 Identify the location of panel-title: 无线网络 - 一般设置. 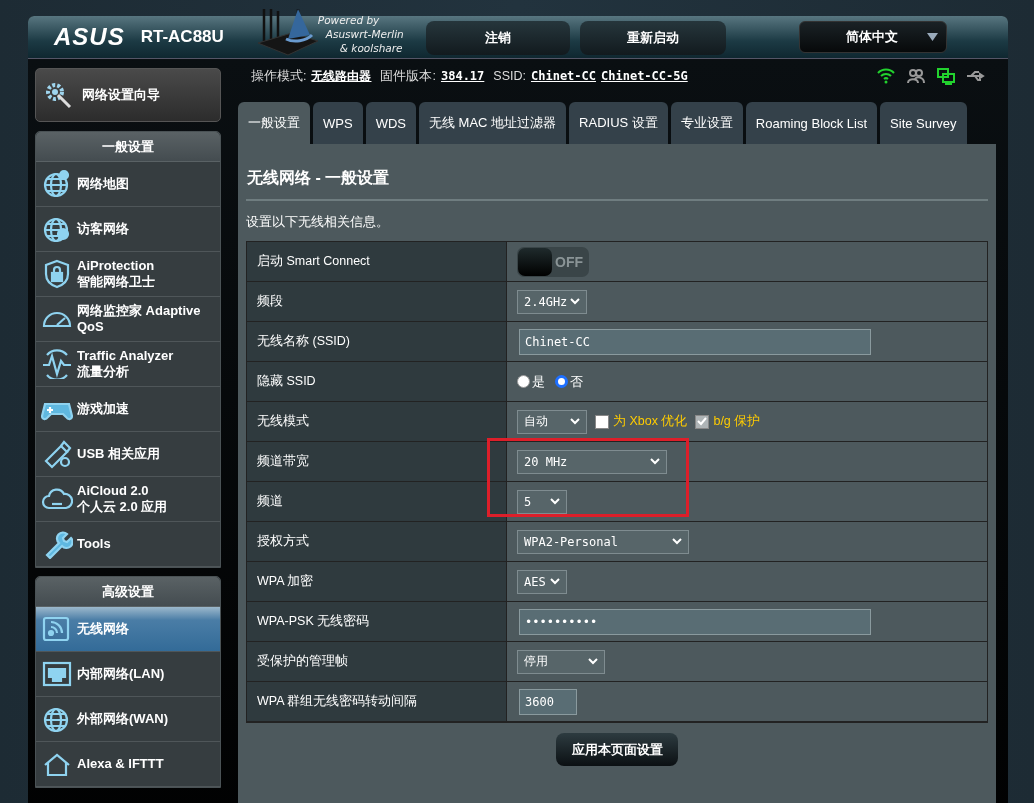
(318, 178).